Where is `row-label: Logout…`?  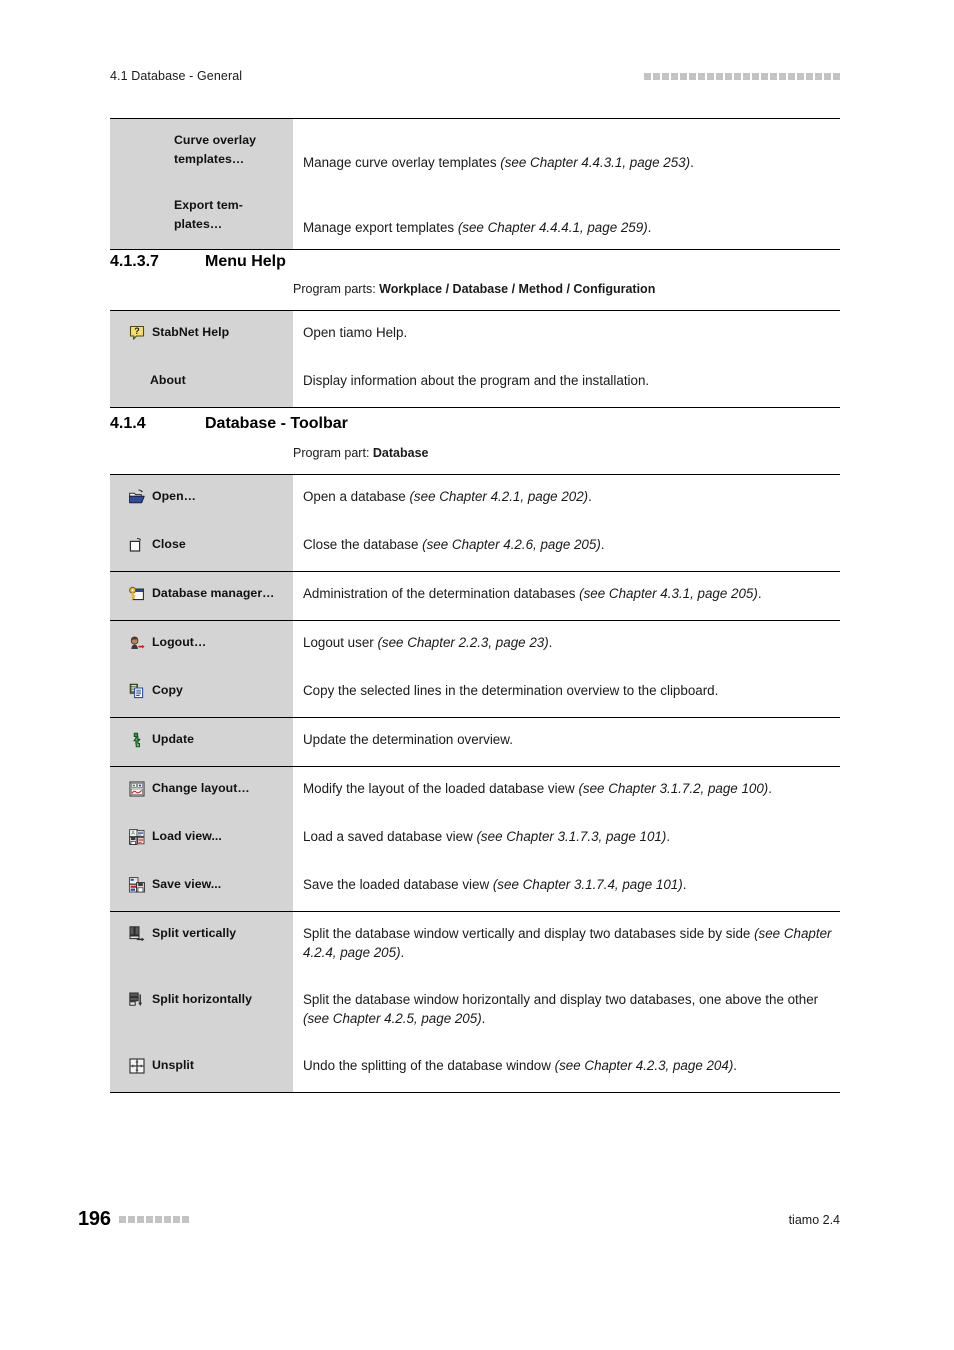
row-label: Logout… is located at coordinates (179, 642).